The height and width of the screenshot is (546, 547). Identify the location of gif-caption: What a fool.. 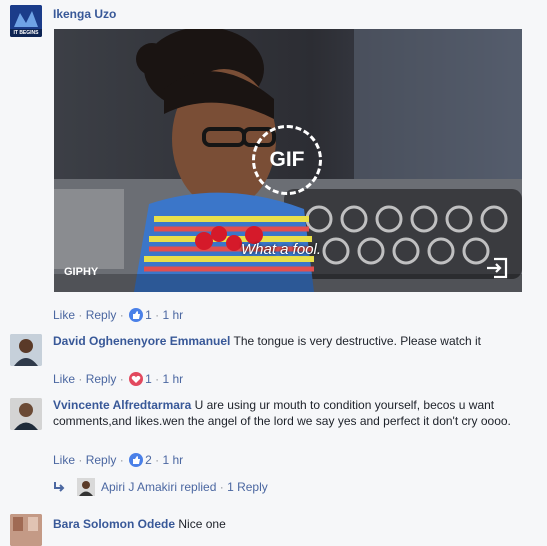
(281, 249).